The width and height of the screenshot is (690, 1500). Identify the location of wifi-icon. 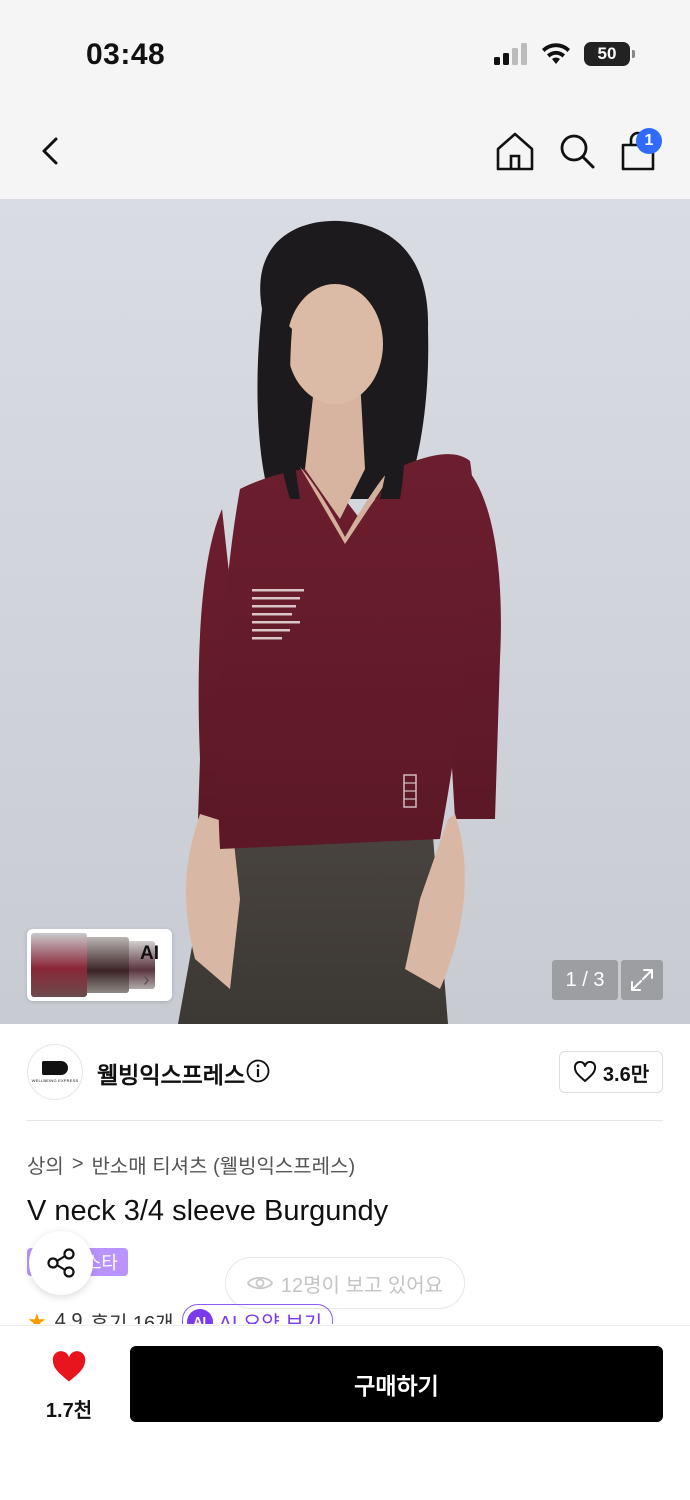
(556, 53).